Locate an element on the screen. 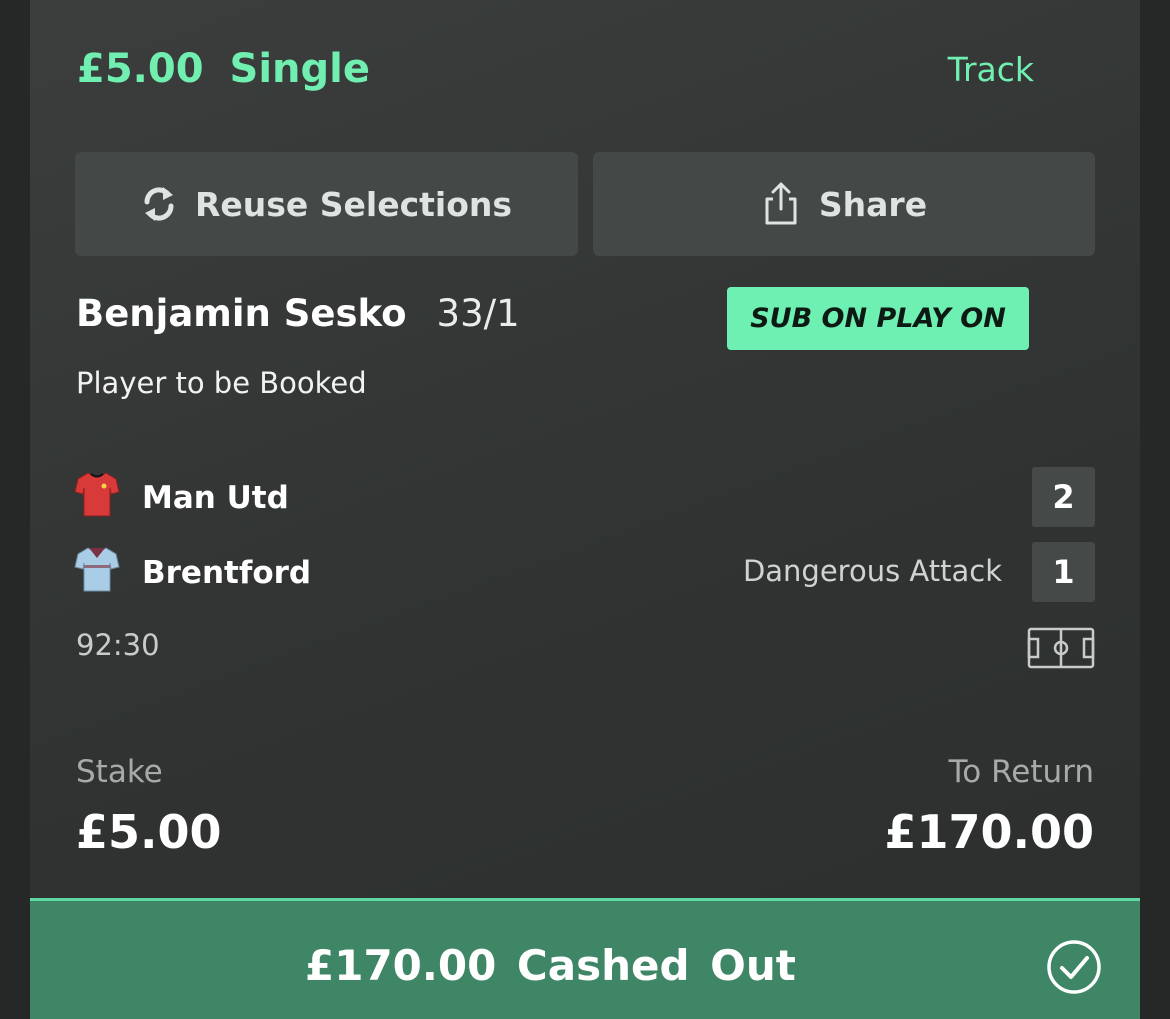  cashed-out-bar: £170.00 Cashed Out is located at coordinates (585, 958).